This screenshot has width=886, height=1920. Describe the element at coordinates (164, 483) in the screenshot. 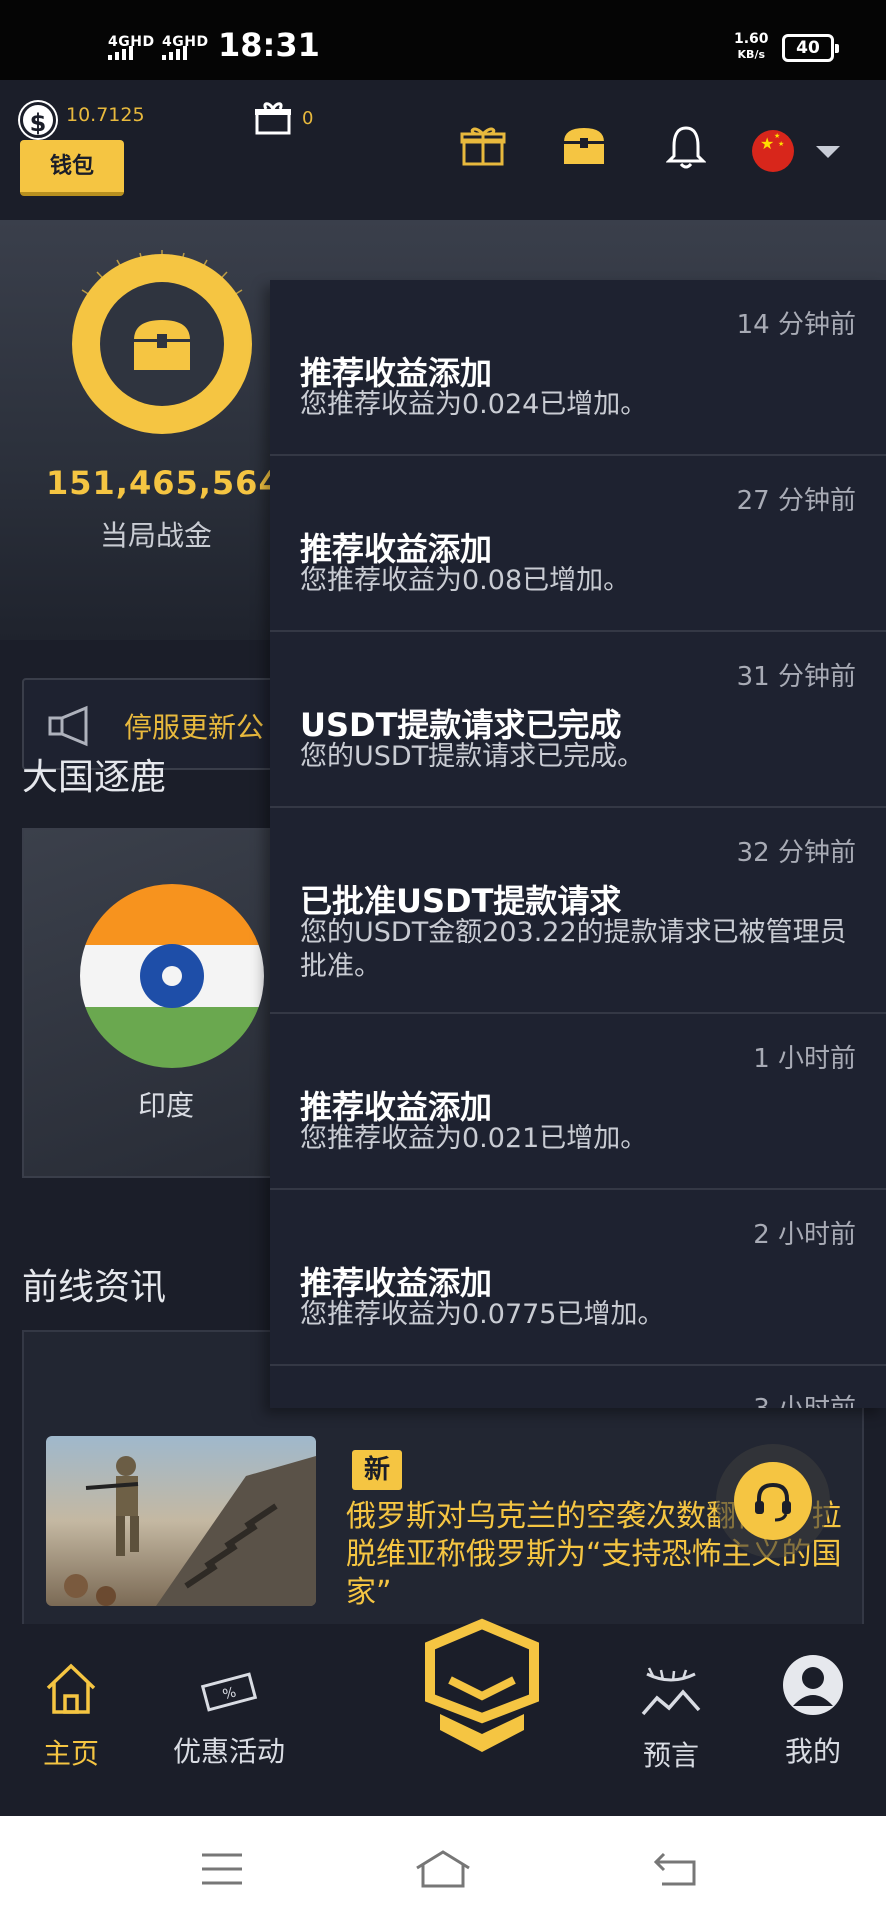

I see `prize-amount: 151,465,564` at that location.